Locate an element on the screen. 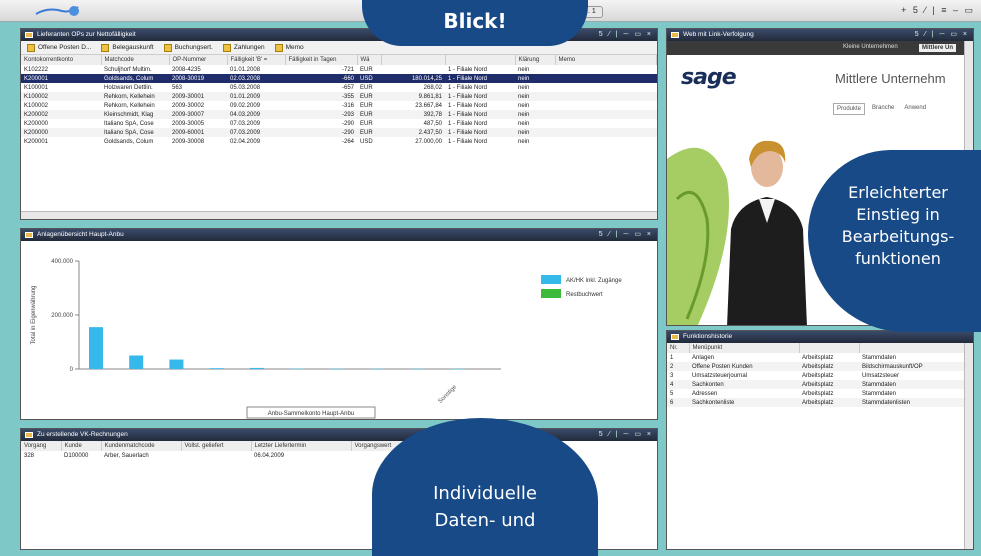  x-tick-label: Sonstige is located at coordinates (447, 394).